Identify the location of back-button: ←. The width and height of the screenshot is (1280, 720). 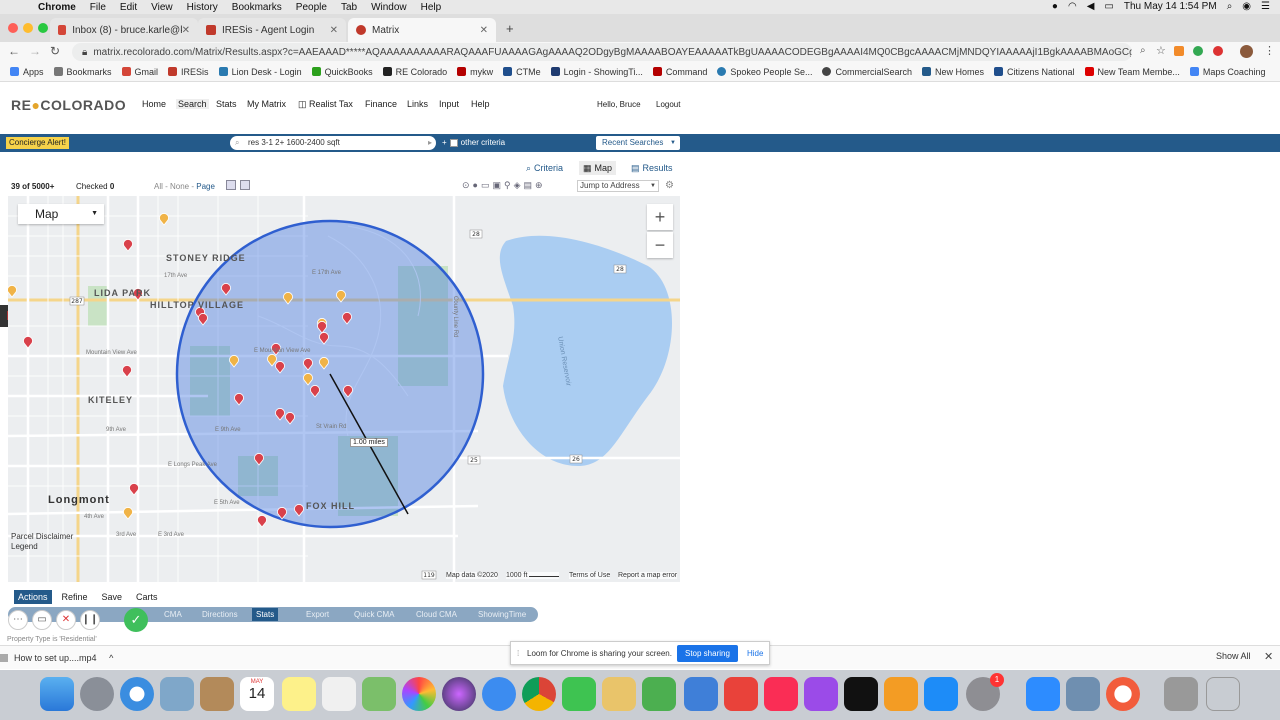
(14, 51).